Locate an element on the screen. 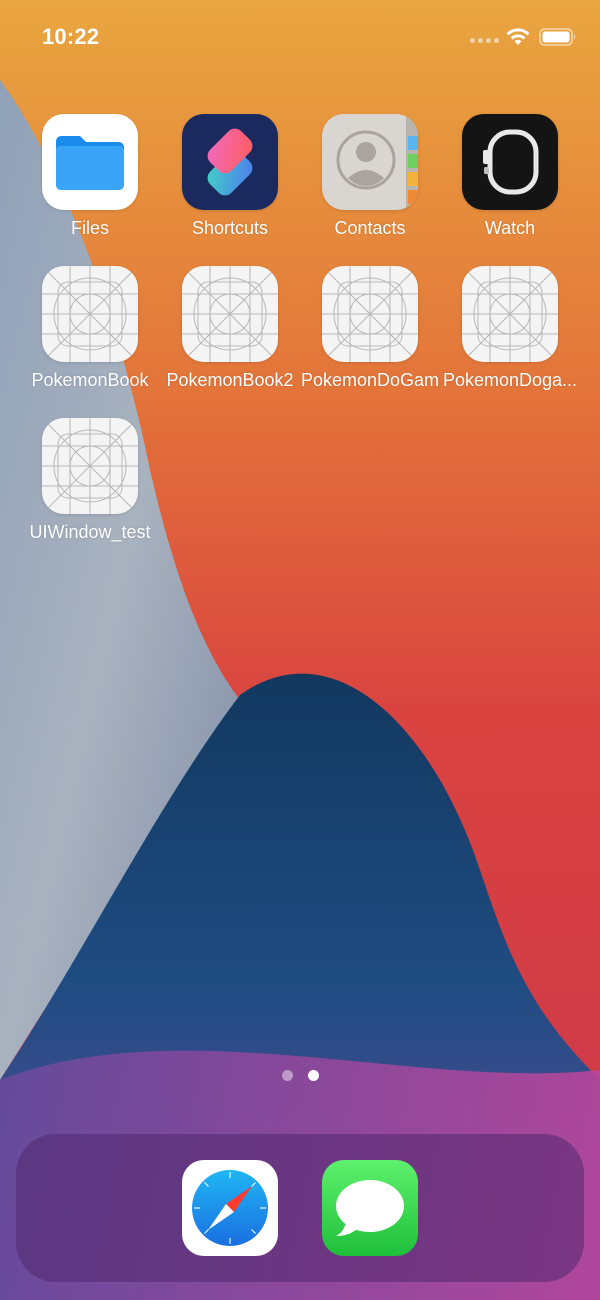 The height and width of the screenshot is (1300, 600). app-pokemonbook2: PokemonBook2 is located at coordinates (230, 341).